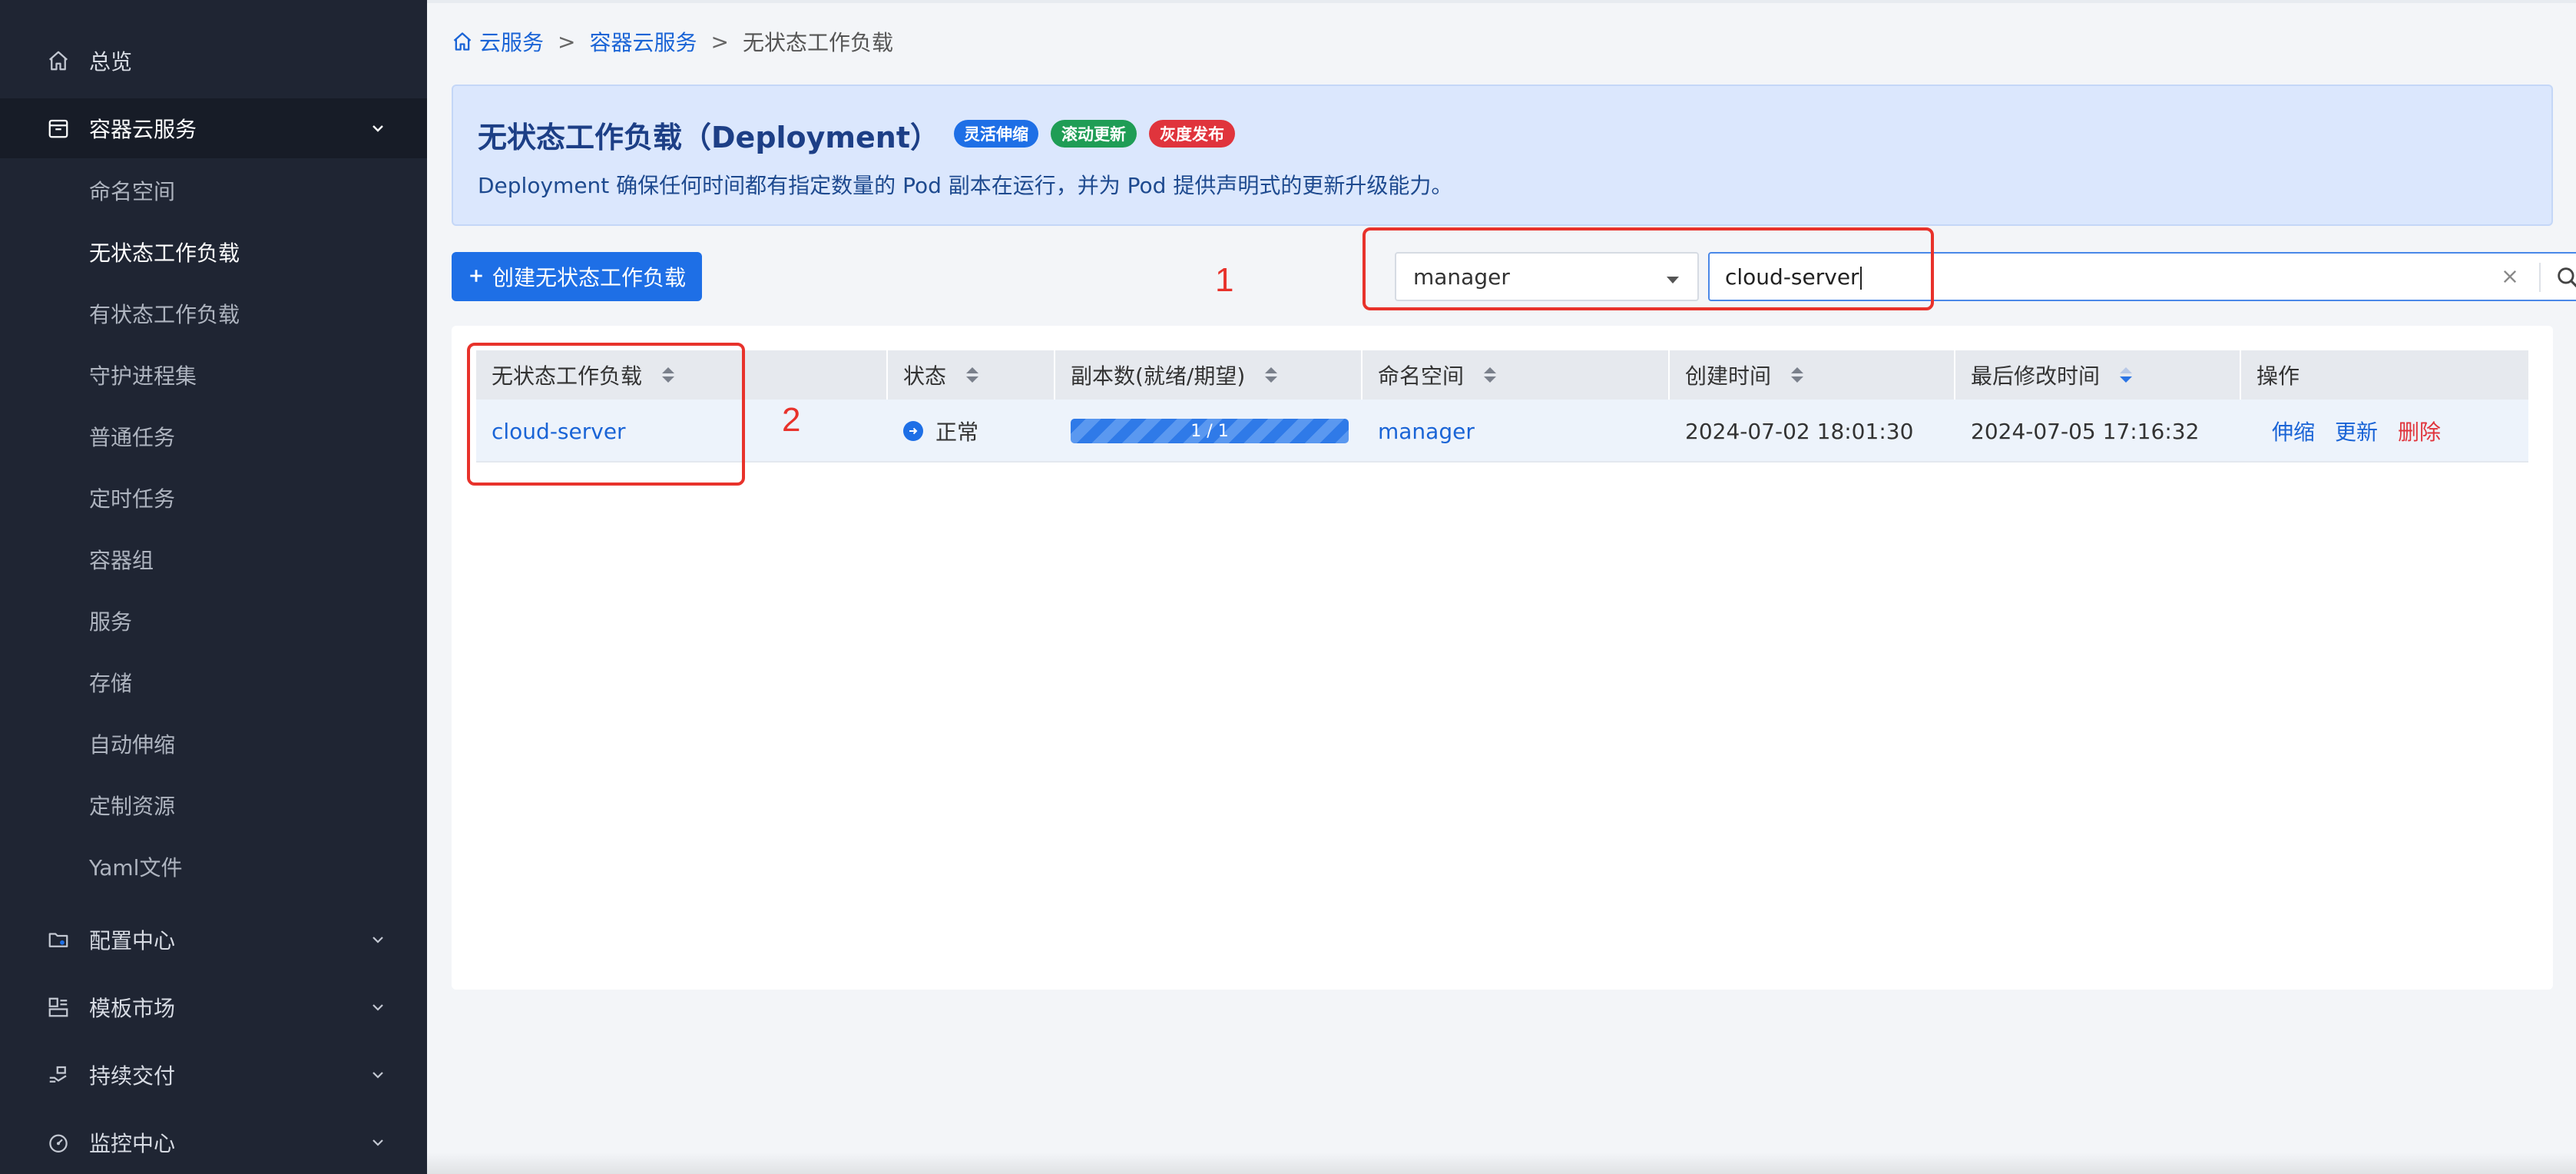  Describe the element at coordinates (121, 561) in the screenshot. I see `sidebar-item-pod: 容器组` at that location.